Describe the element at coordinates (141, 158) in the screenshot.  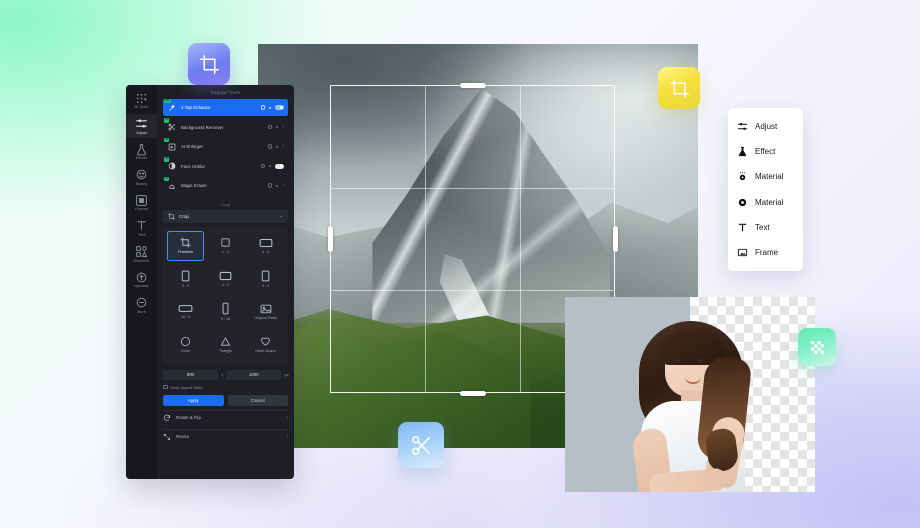
I see `sidebar-label: Effects` at that location.